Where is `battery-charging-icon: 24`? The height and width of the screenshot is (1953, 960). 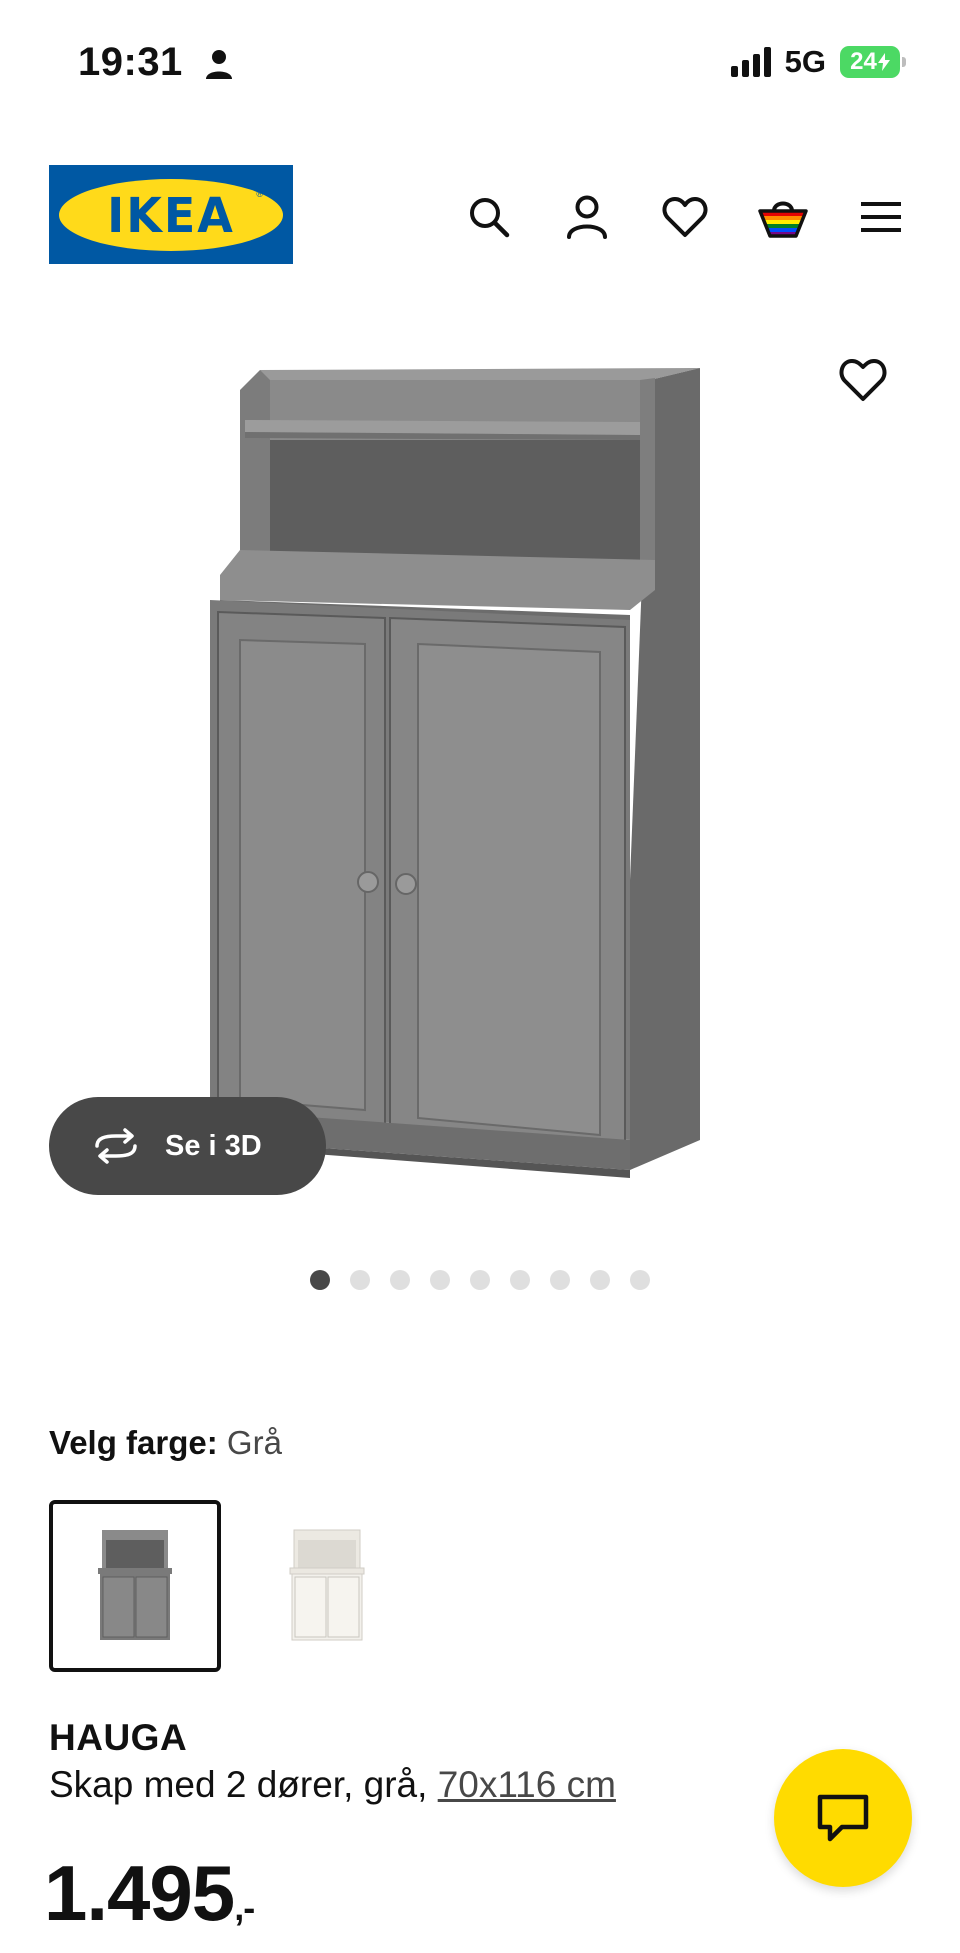 battery-charging-icon: 24 is located at coordinates (873, 62).